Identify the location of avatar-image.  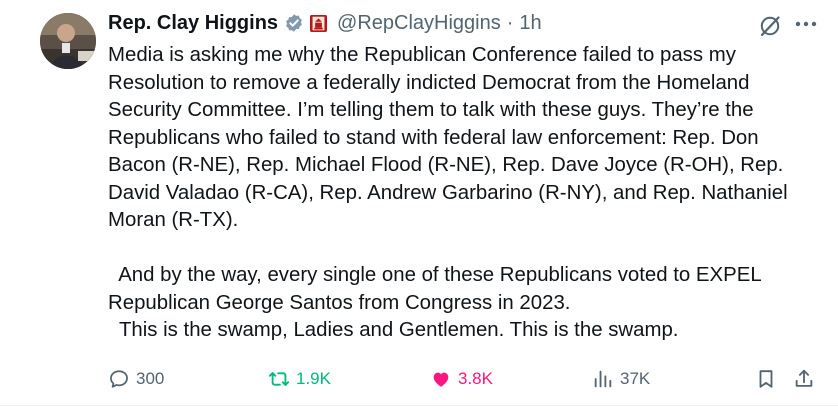
(68, 41).